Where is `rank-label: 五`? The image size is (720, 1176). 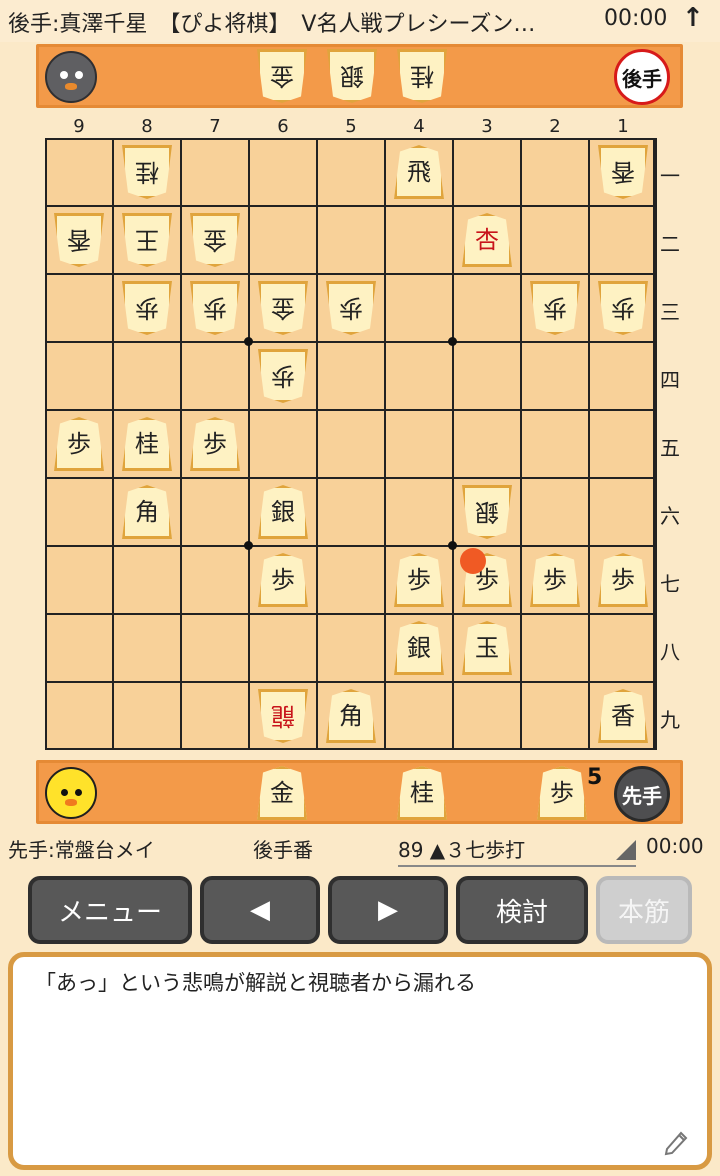 rank-label: 五 is located at coordinates (670, 448).